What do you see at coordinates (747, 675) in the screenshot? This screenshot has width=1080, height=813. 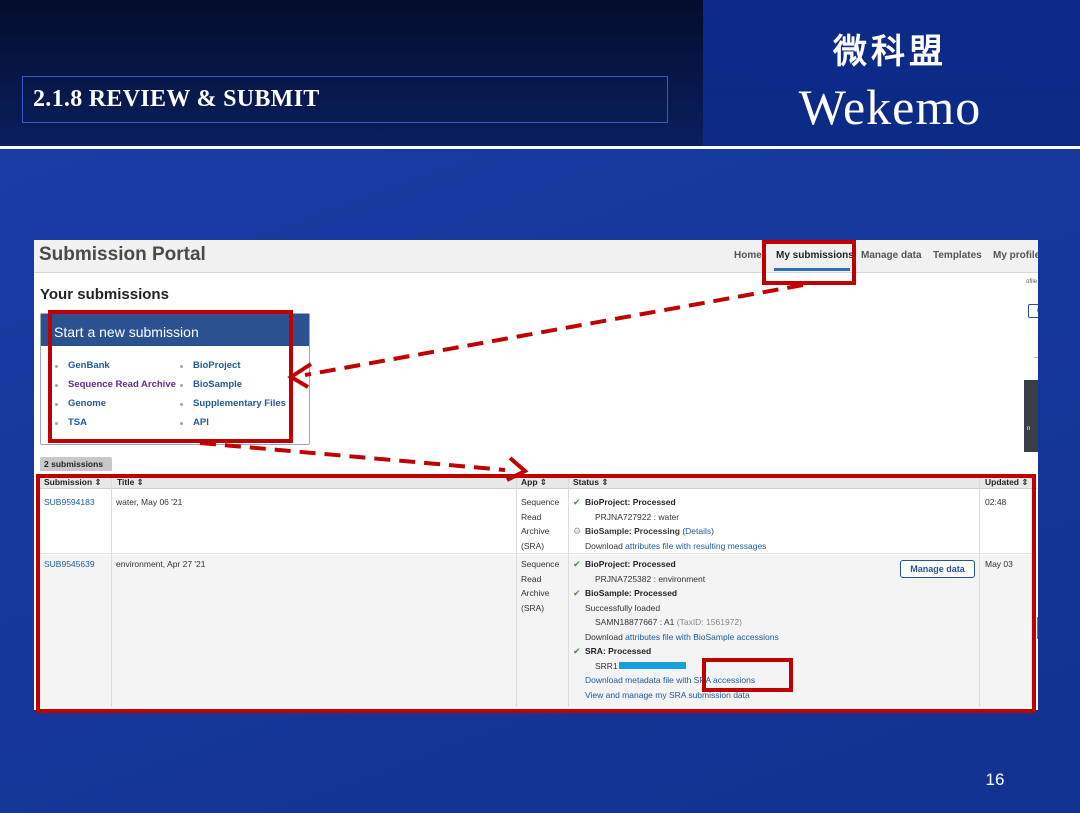 I see `highlight-sra-accessions` at bounding box center [747, 675].